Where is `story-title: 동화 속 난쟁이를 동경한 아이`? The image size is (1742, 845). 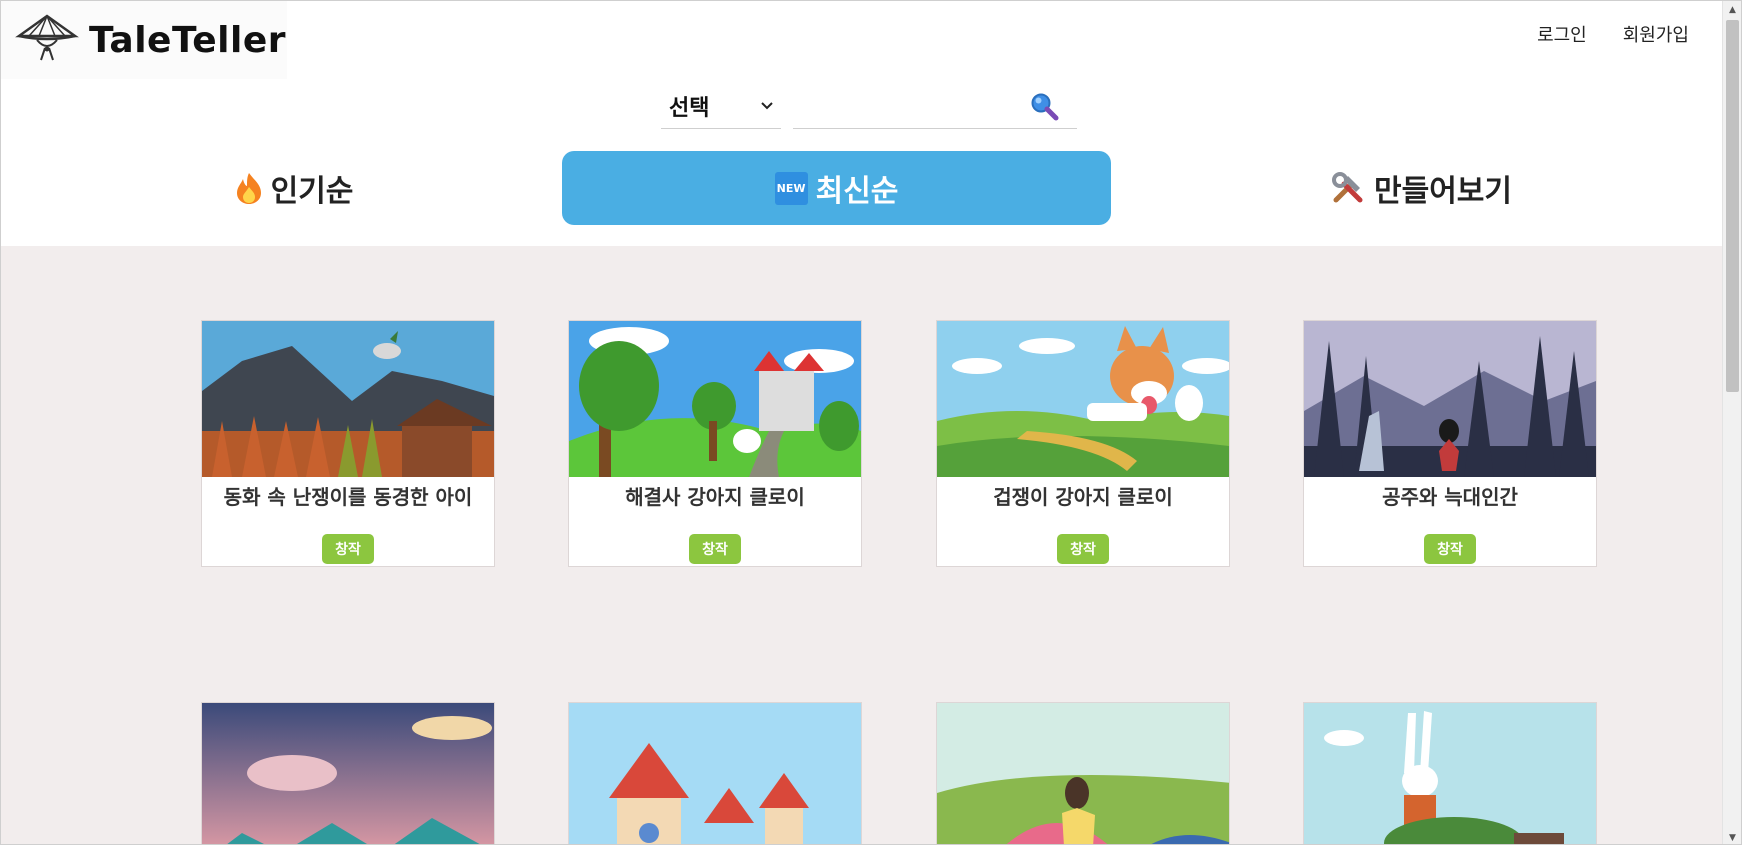 story-title: 동화 속 난쟁이를 동경한 아이 is located at coordinates (348, 497).